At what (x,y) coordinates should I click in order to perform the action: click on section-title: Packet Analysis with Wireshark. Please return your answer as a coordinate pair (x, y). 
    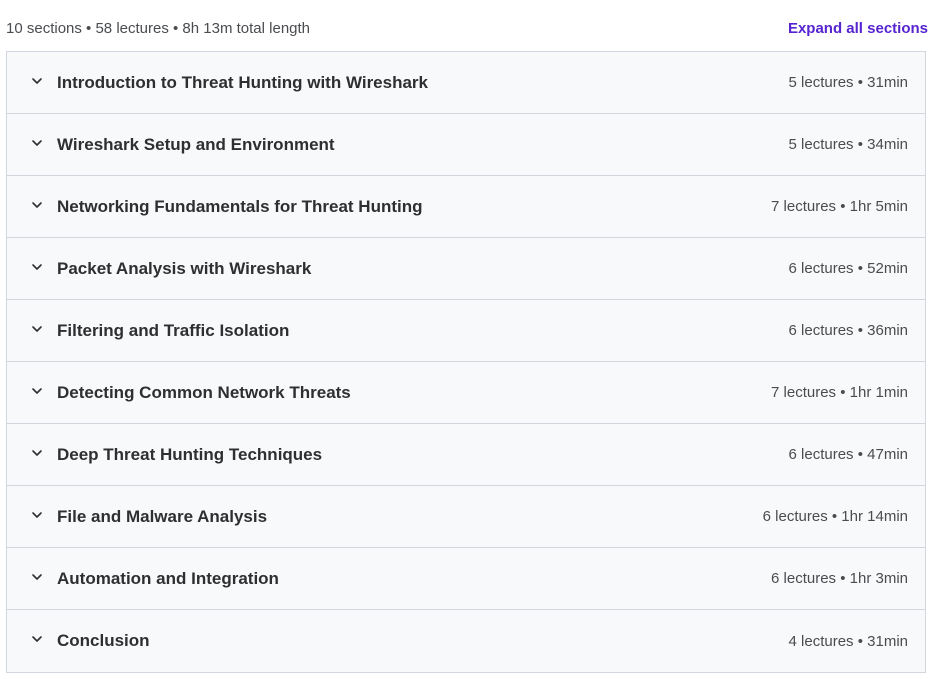
    Looking at the image, I should click on (184, 268).